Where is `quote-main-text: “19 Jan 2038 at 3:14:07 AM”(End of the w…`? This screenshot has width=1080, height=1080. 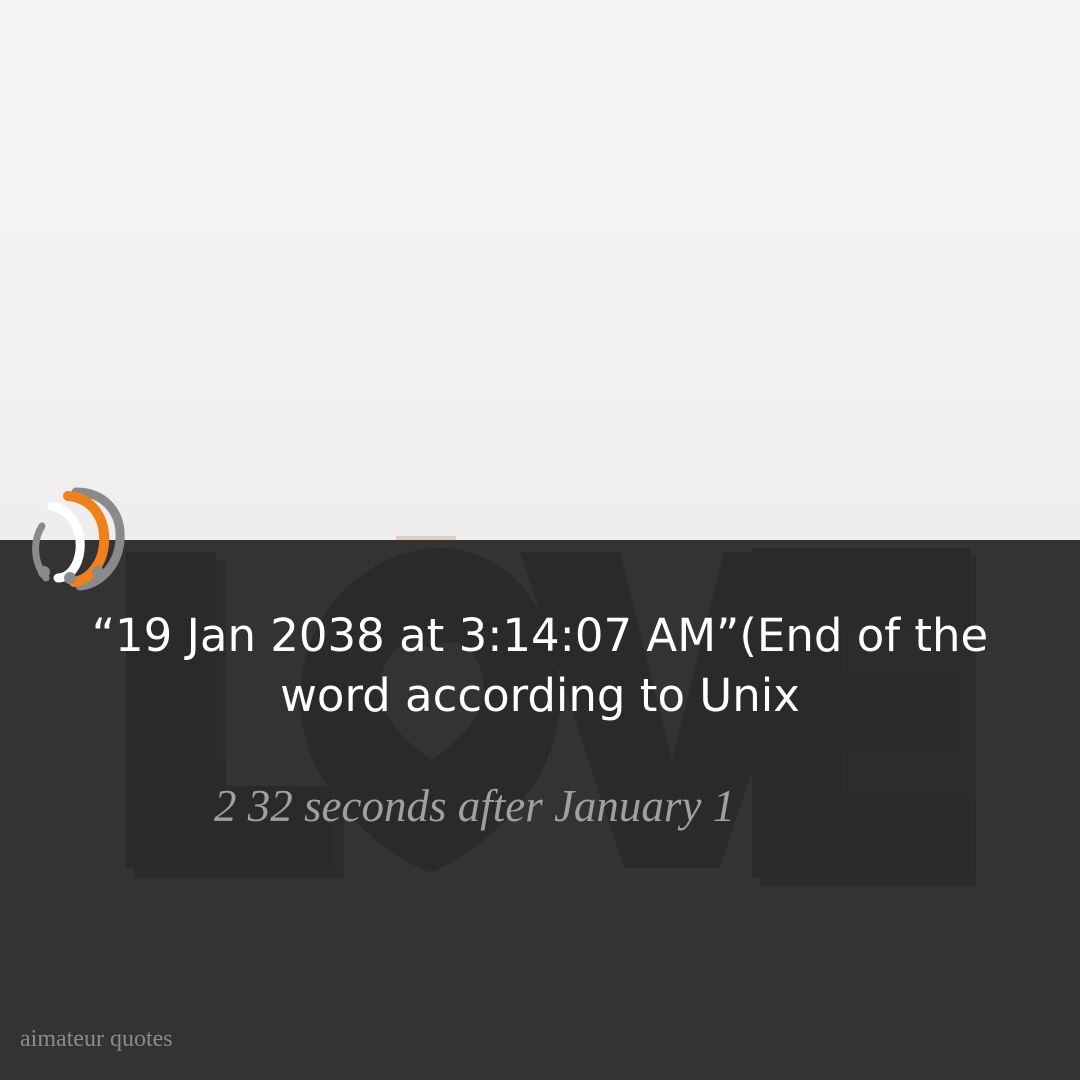 quote-main-text: “19 Jan 2038 at 3:14:07 AM”(End of the w… is located at coordinates (540, 665).